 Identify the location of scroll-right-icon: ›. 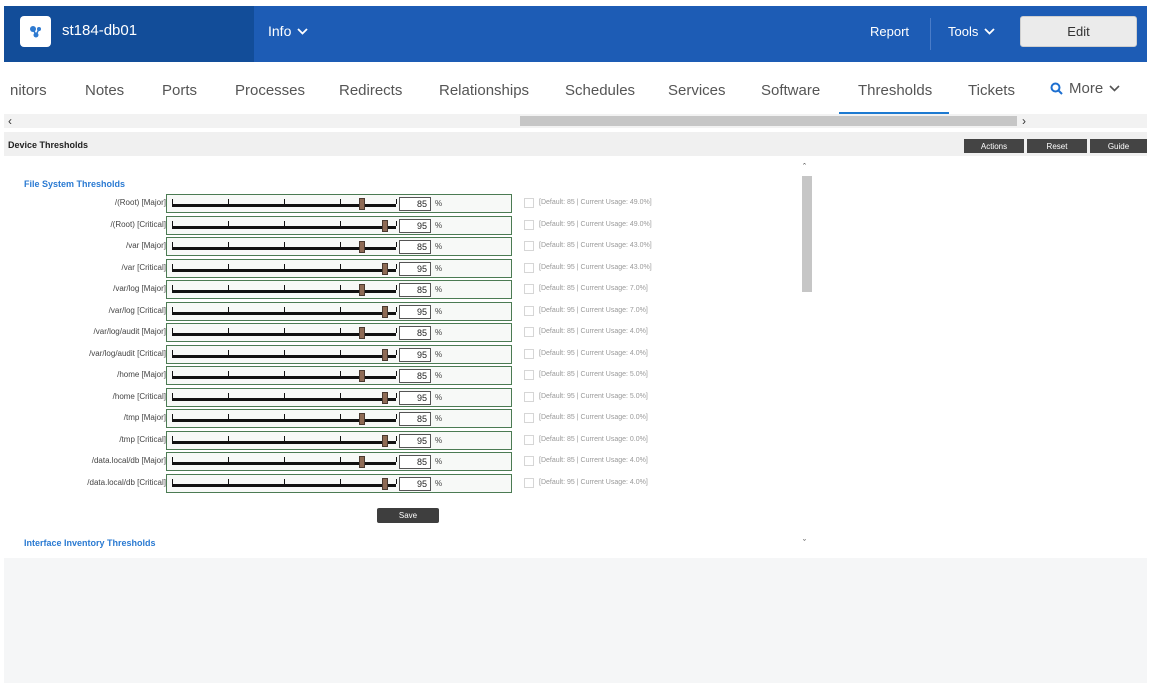
(1024, 121).